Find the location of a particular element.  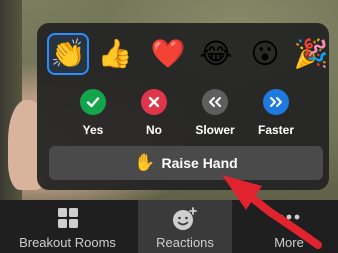

x-icon is located at coordinates (154, 102).